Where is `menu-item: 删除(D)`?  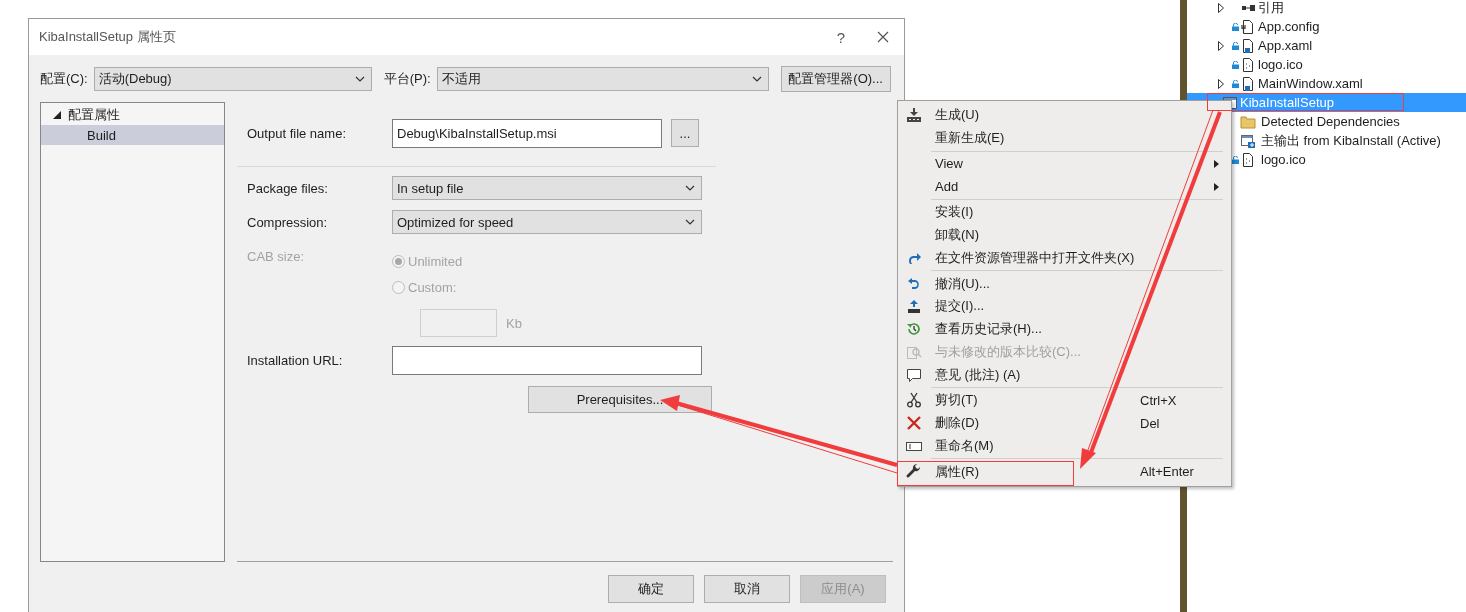 menu-item: 删除(D) is located at coordinates (1037, 423).